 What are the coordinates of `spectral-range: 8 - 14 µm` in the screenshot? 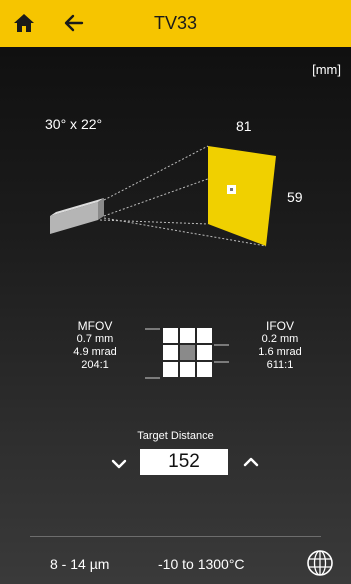 It's located at (80, 564).